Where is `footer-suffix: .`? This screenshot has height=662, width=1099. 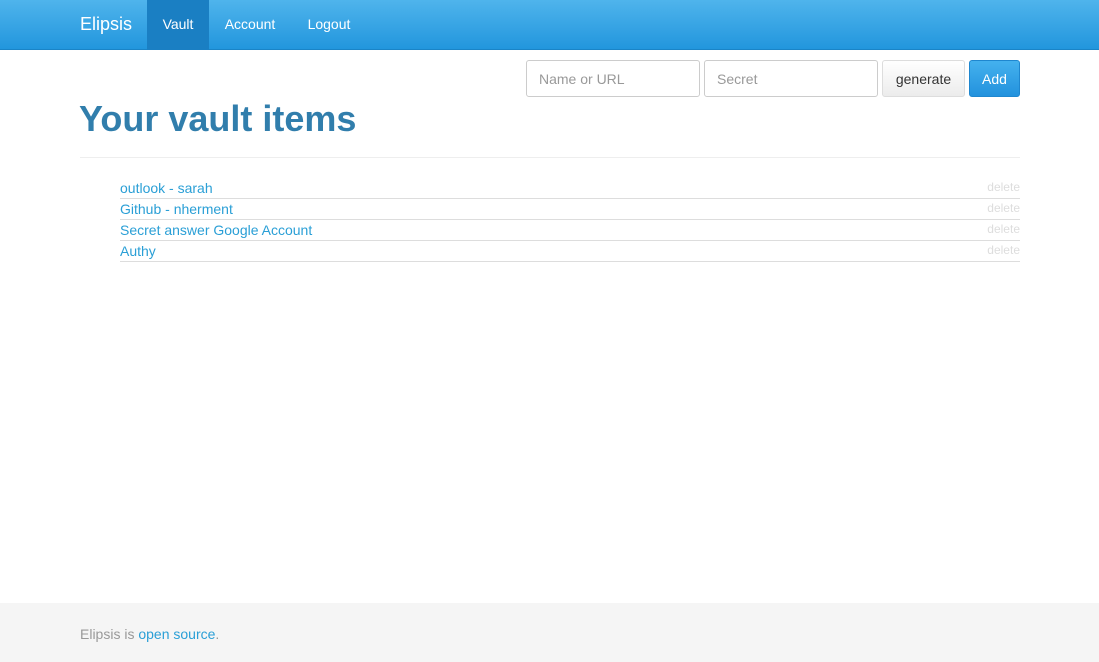
footer-suffix: . is located at coordinates (217, 634).